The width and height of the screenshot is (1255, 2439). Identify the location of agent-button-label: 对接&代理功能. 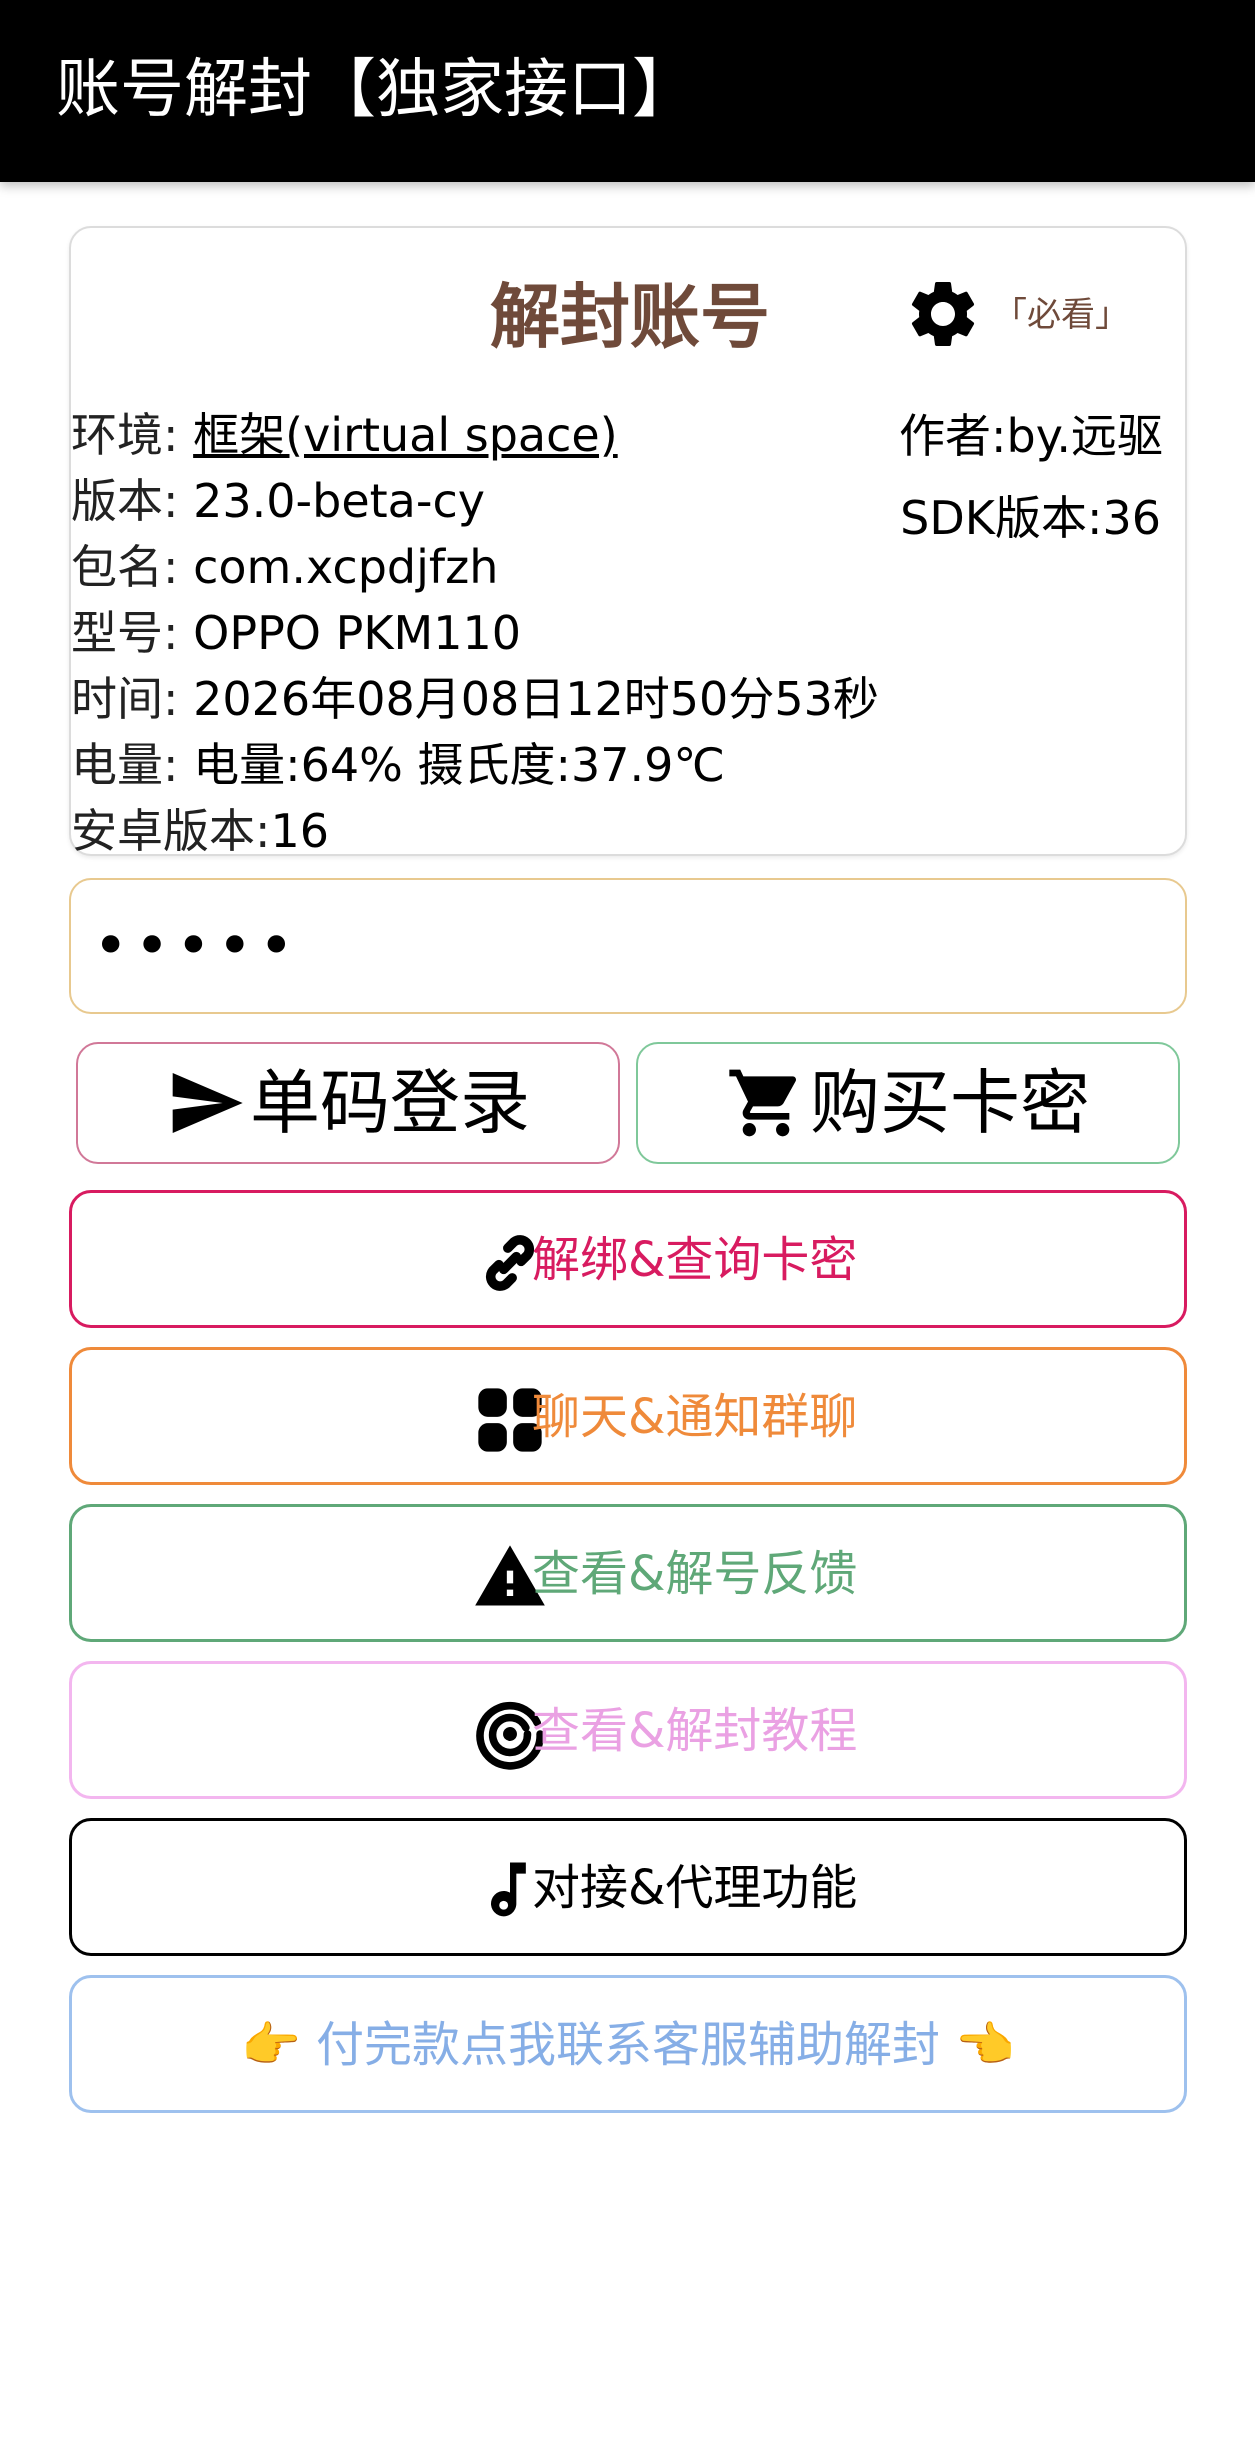
(695, 1888).